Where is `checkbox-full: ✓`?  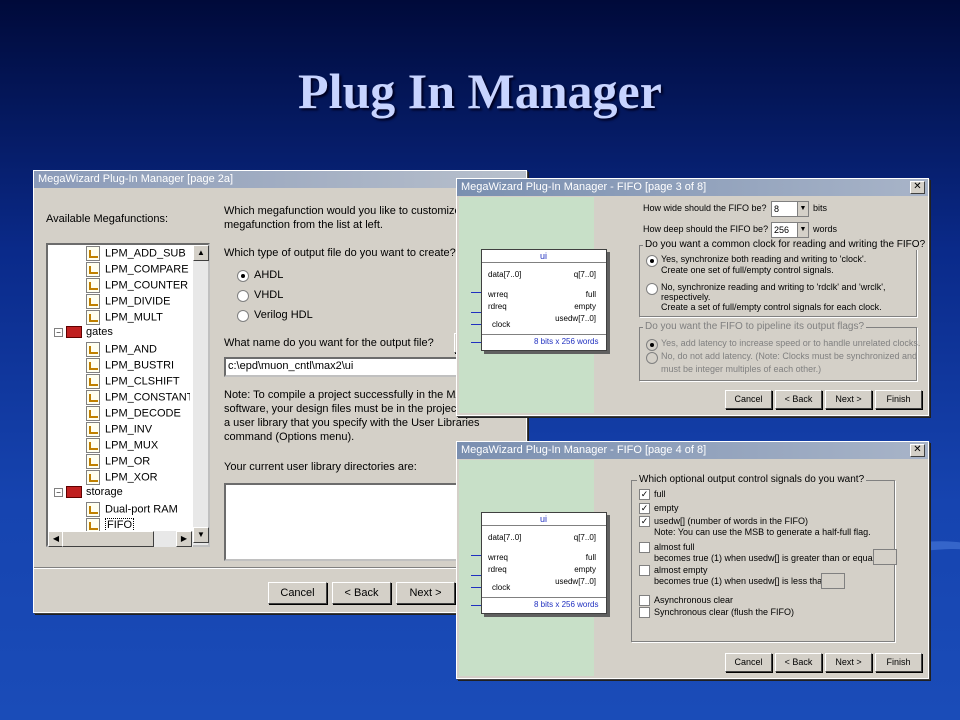
checkbox-full: ✓ is located at coordinates (644, 494).